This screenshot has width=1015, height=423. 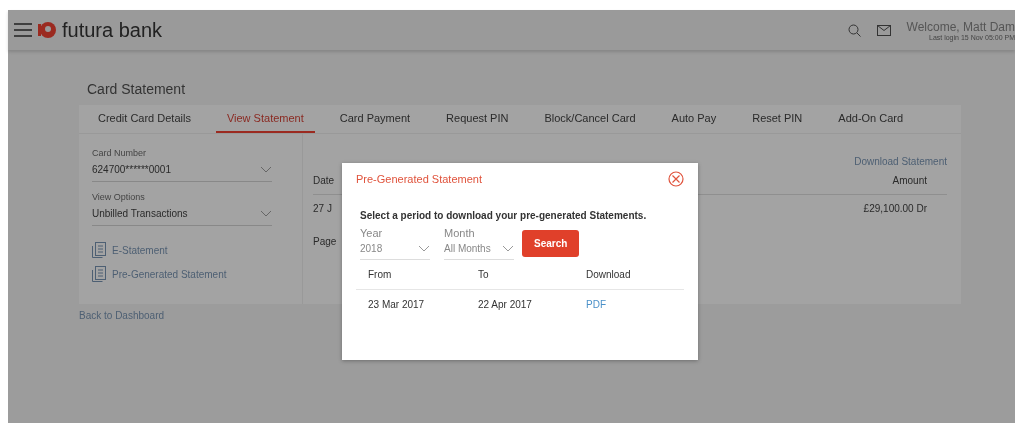 What do you see at coordinates (419, 179) in the screenshot?
I see `dialog-title: Pre-Generated Statement` at bounding box center [419, 179].